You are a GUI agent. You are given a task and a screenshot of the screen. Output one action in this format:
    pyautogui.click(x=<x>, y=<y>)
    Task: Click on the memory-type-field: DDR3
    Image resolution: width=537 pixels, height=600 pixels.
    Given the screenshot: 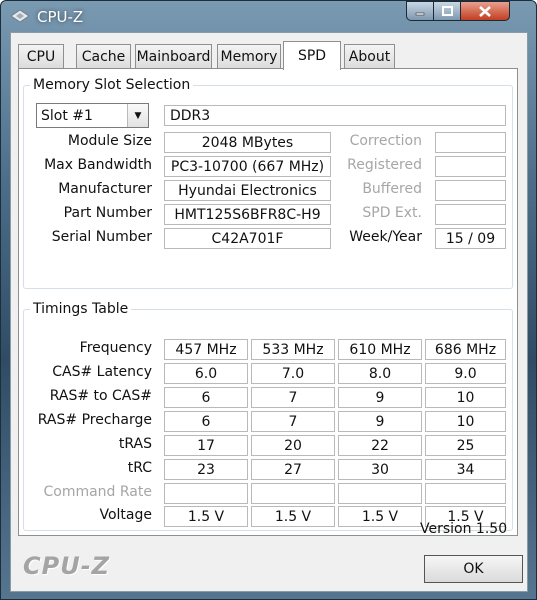 What is the action you would take?
    pyautogui.click(x=335, y=115)
    